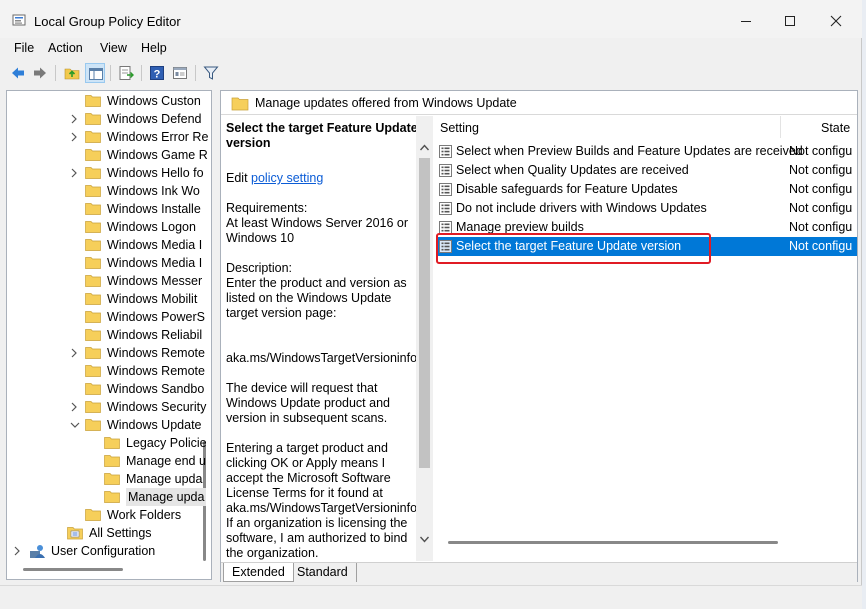 This screenshot has height=609, width=866. I want to click on export-list-button, so click(126, 73).